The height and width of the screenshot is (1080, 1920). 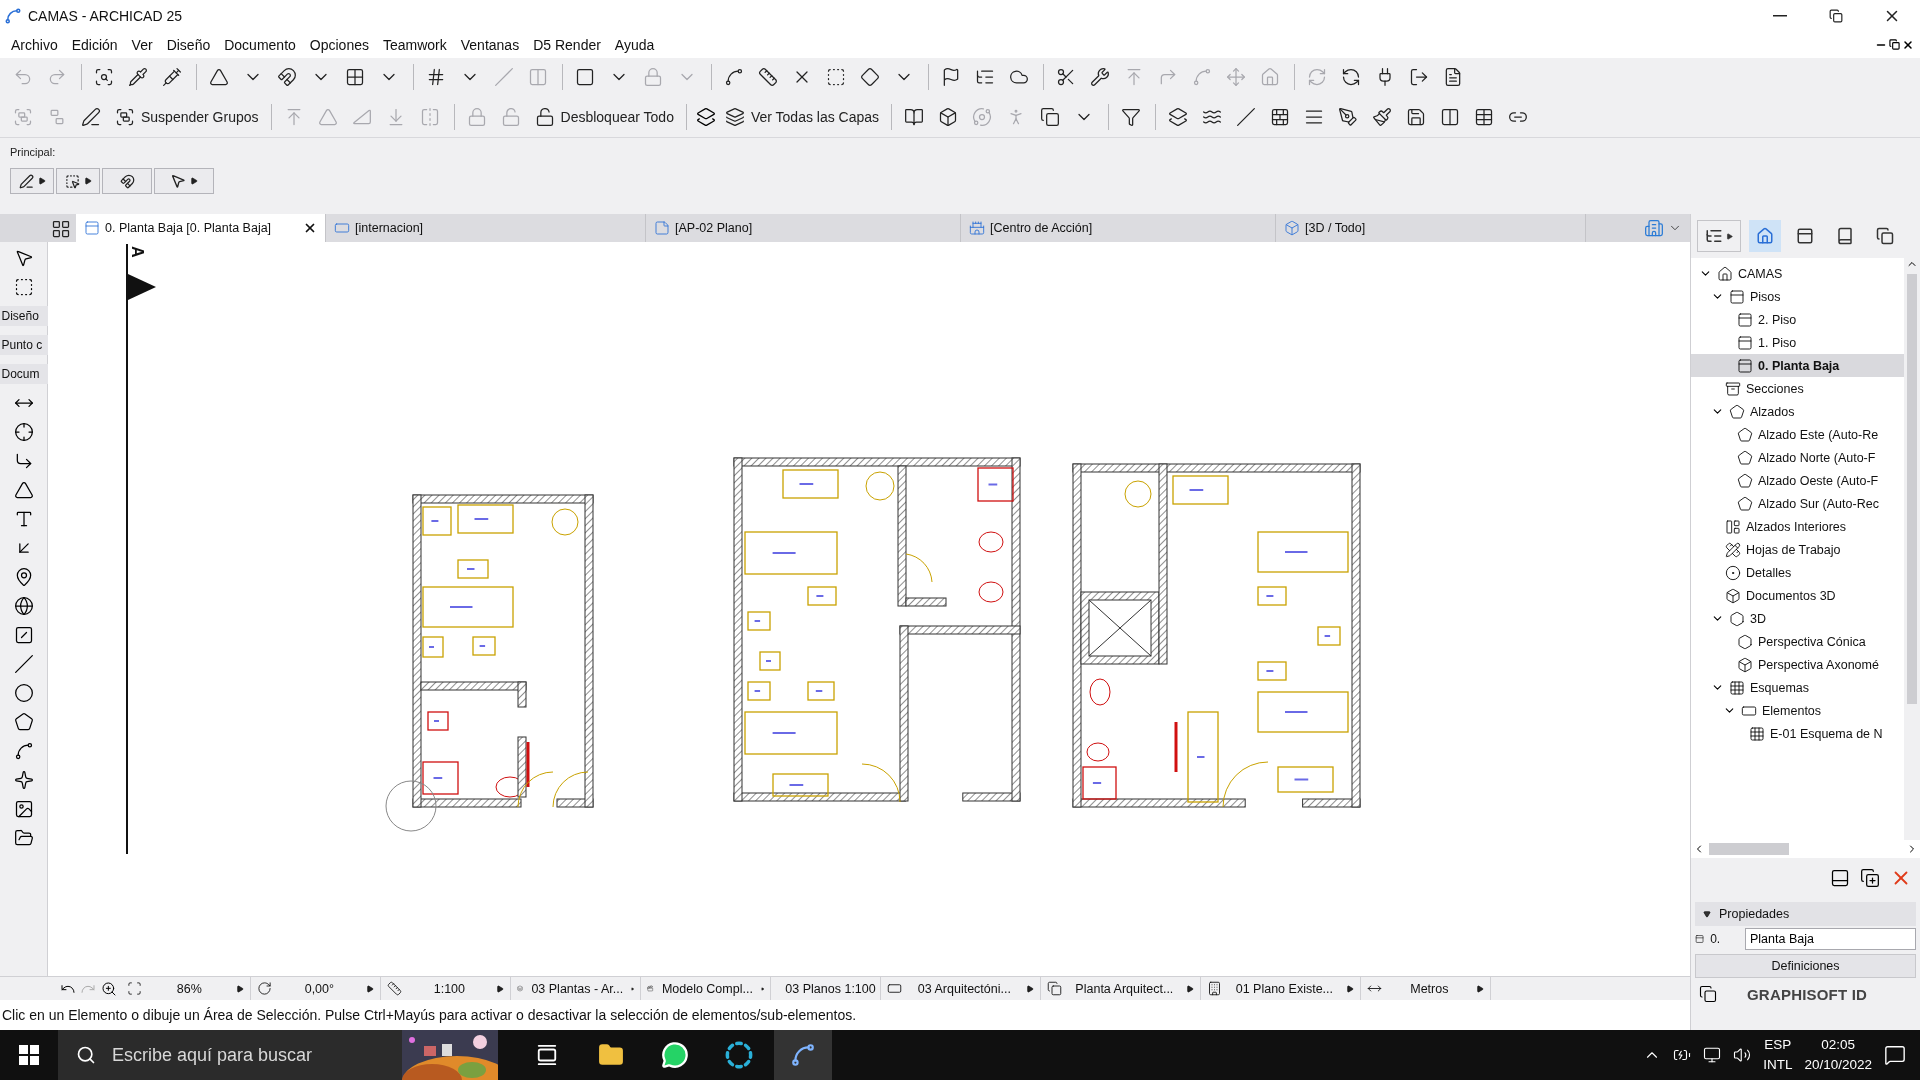 I want to click on suspend-groups-button: Suspender Grupos, so click(x=187, y=116).